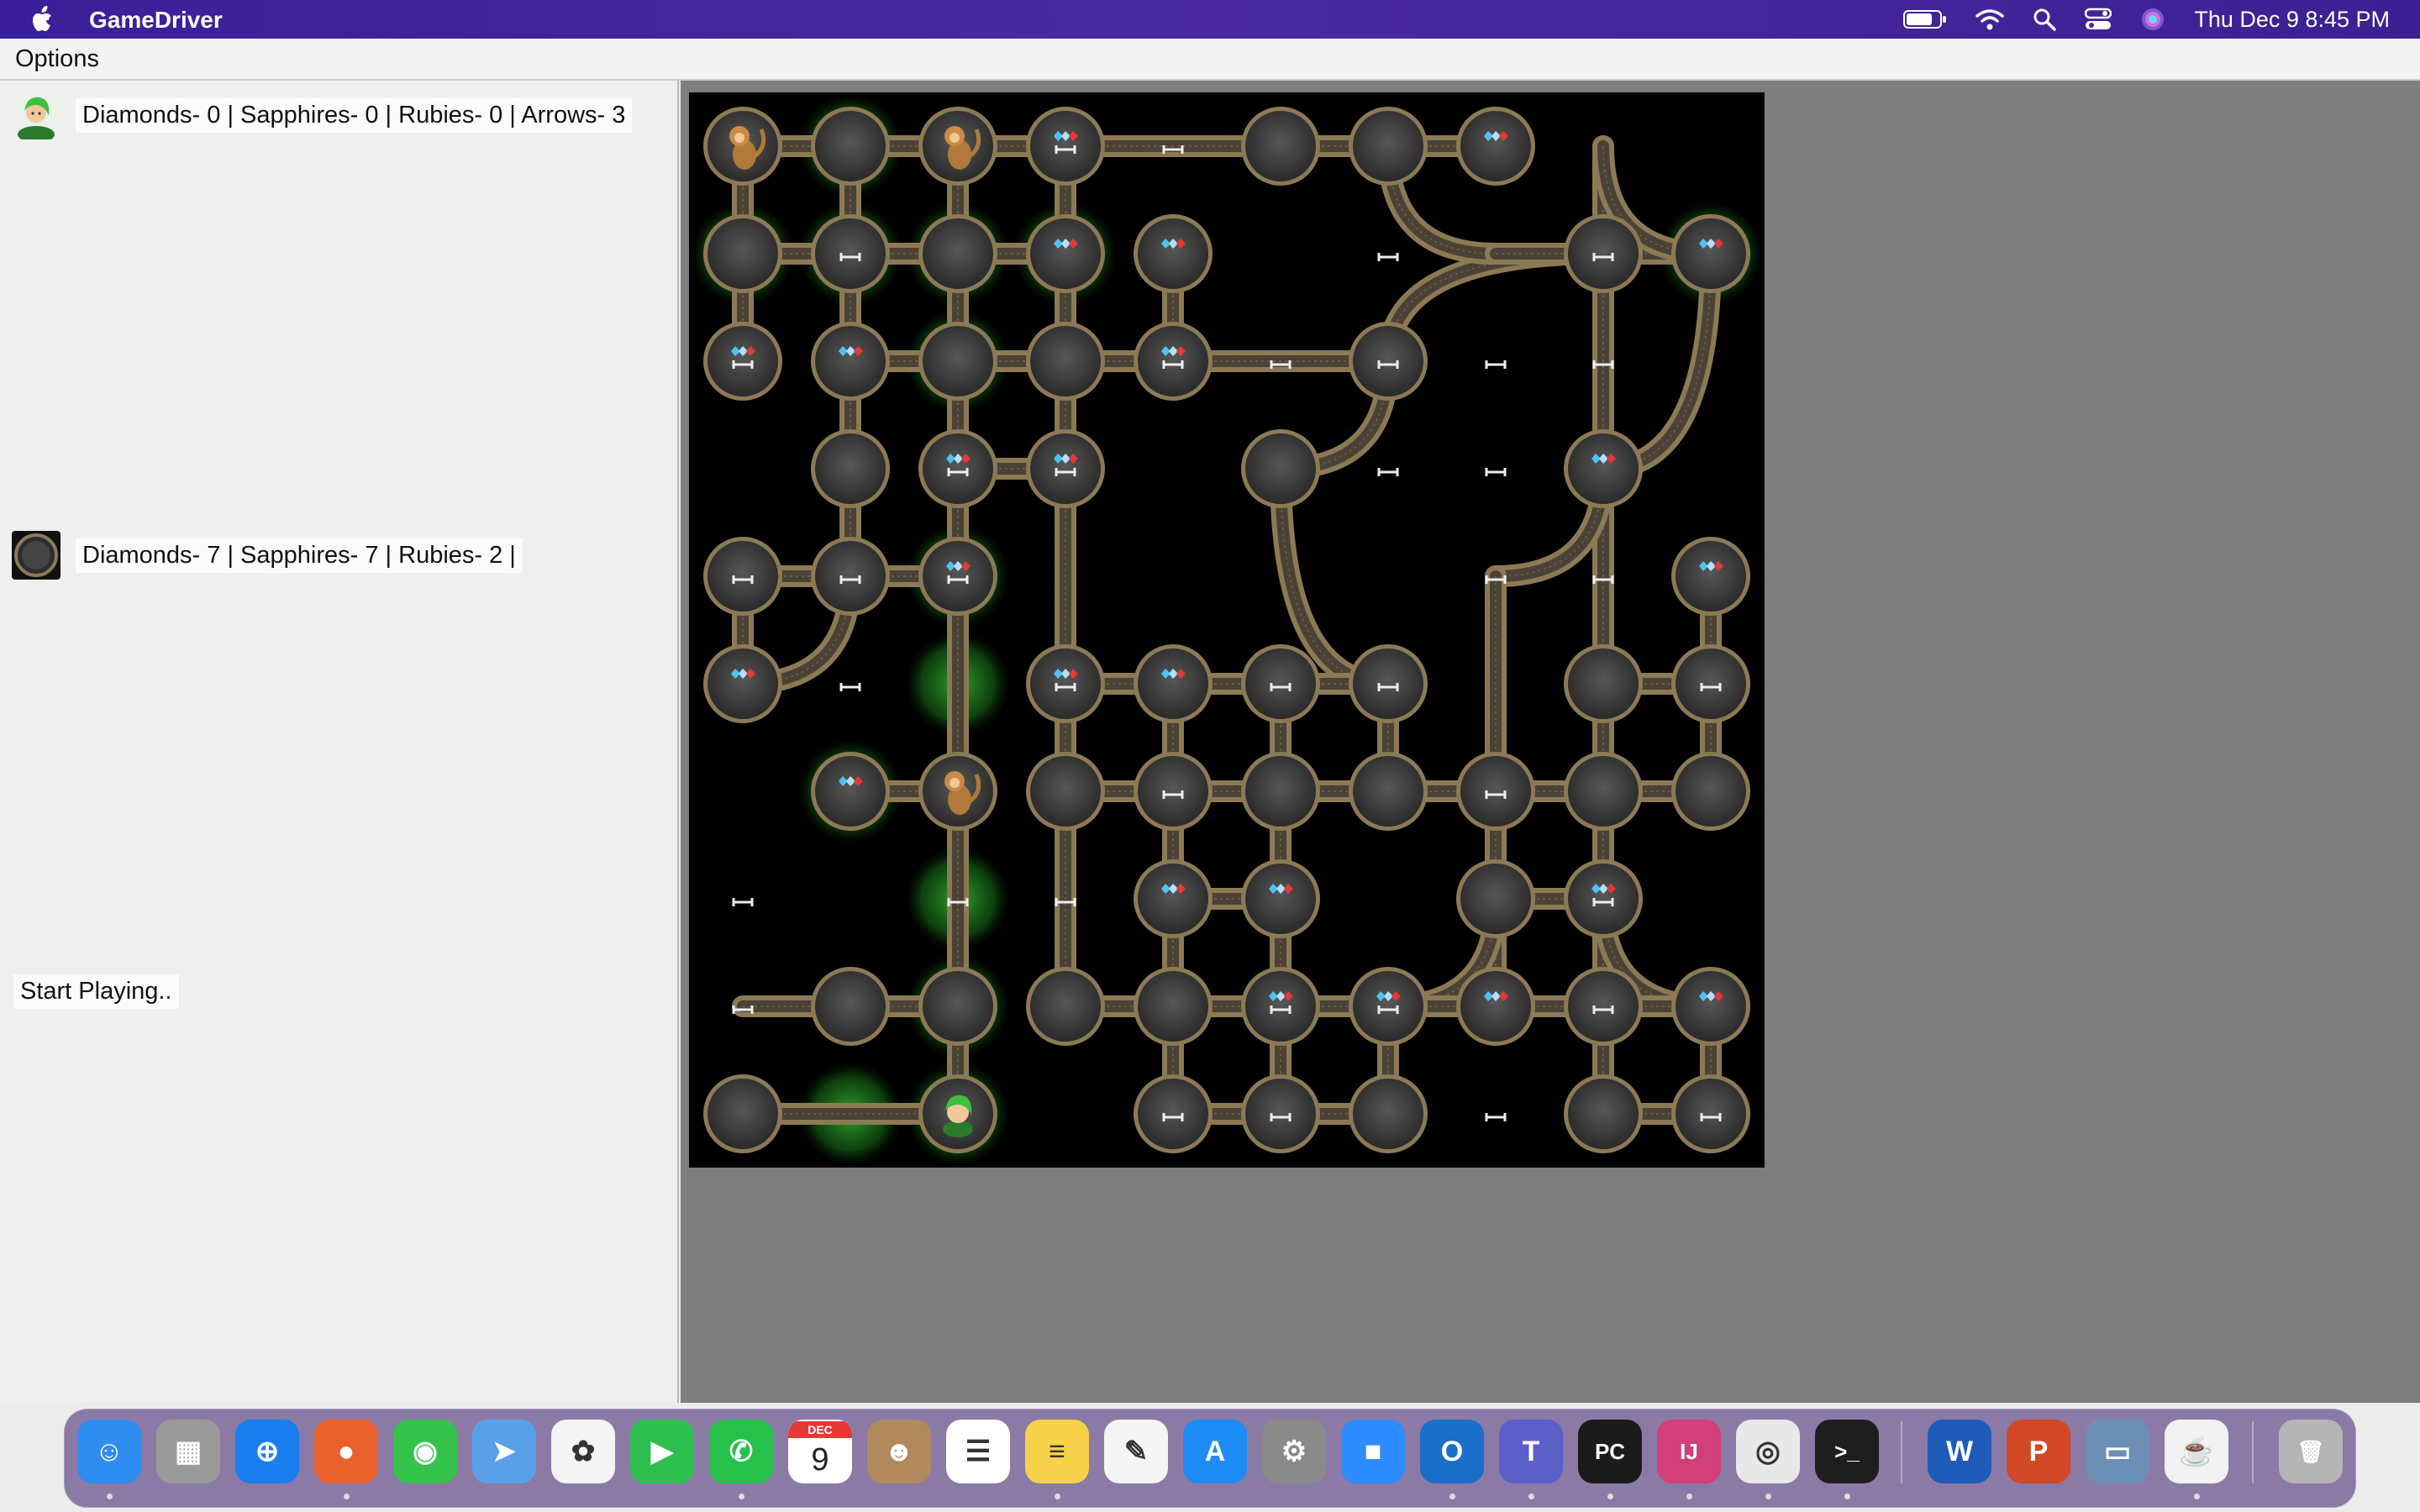  What do you see at coordinates (267, 1451) in the screenshot?
I see `safari-icon: ⊕` at bounding box center [267, 1451].